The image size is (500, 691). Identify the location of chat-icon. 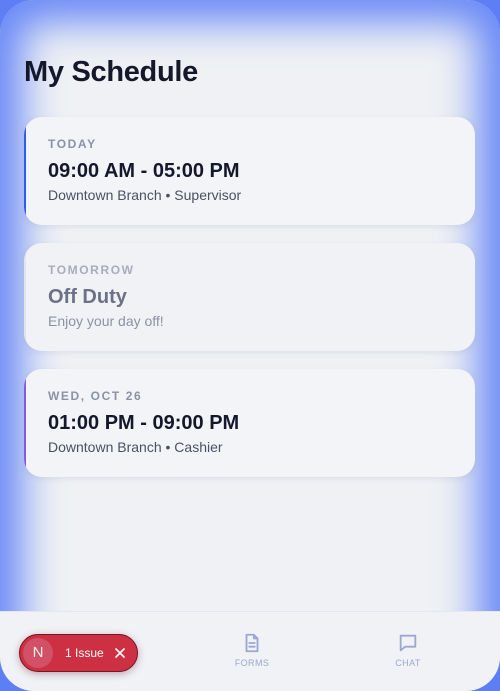
(408, 643).